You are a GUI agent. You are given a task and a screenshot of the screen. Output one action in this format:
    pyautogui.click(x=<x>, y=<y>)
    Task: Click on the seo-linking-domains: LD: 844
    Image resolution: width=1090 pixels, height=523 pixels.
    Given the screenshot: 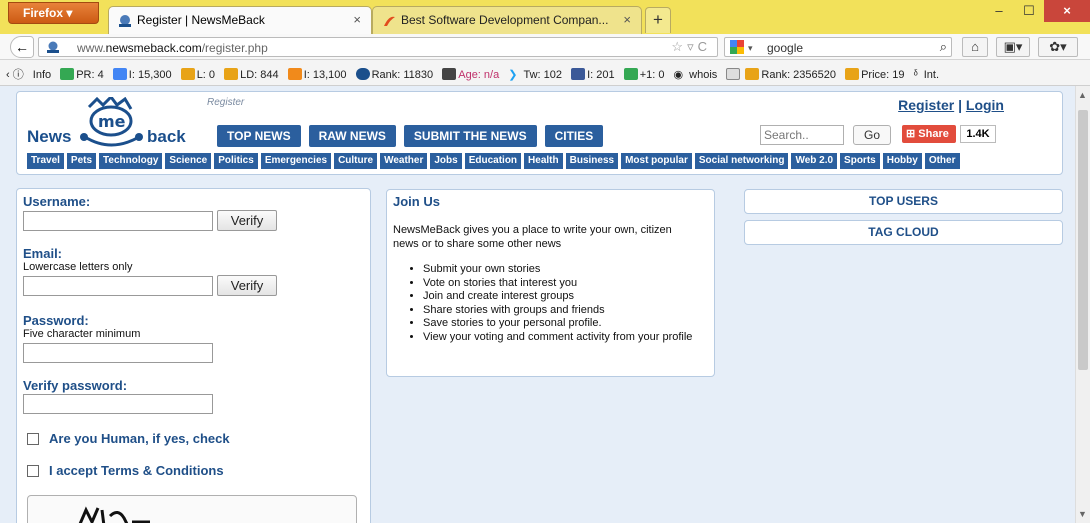 What is the action you would take?
    pyautogui.click(x=259, y=75)
    